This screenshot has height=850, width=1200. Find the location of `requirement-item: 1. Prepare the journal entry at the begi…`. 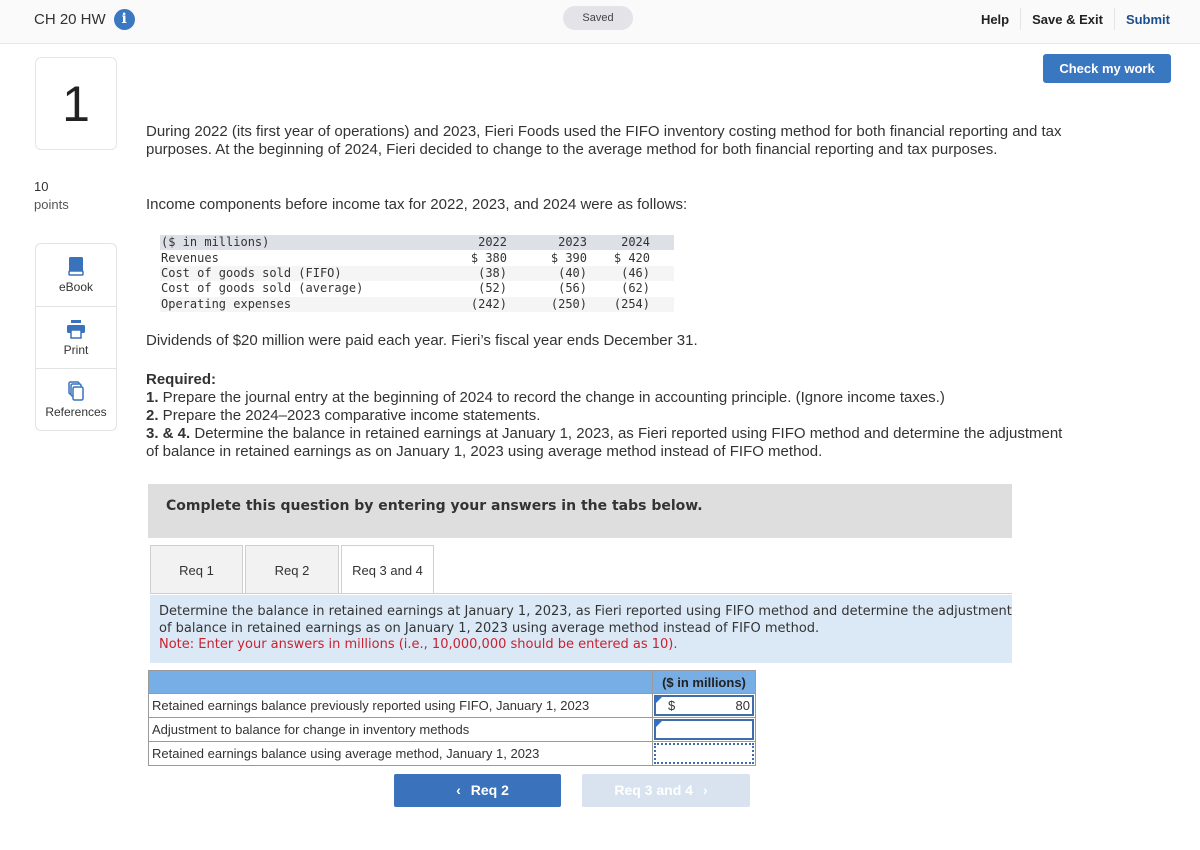

requirement-item: 1. Prepare the journal entry at the begi… is located at coordinates (611, 398).